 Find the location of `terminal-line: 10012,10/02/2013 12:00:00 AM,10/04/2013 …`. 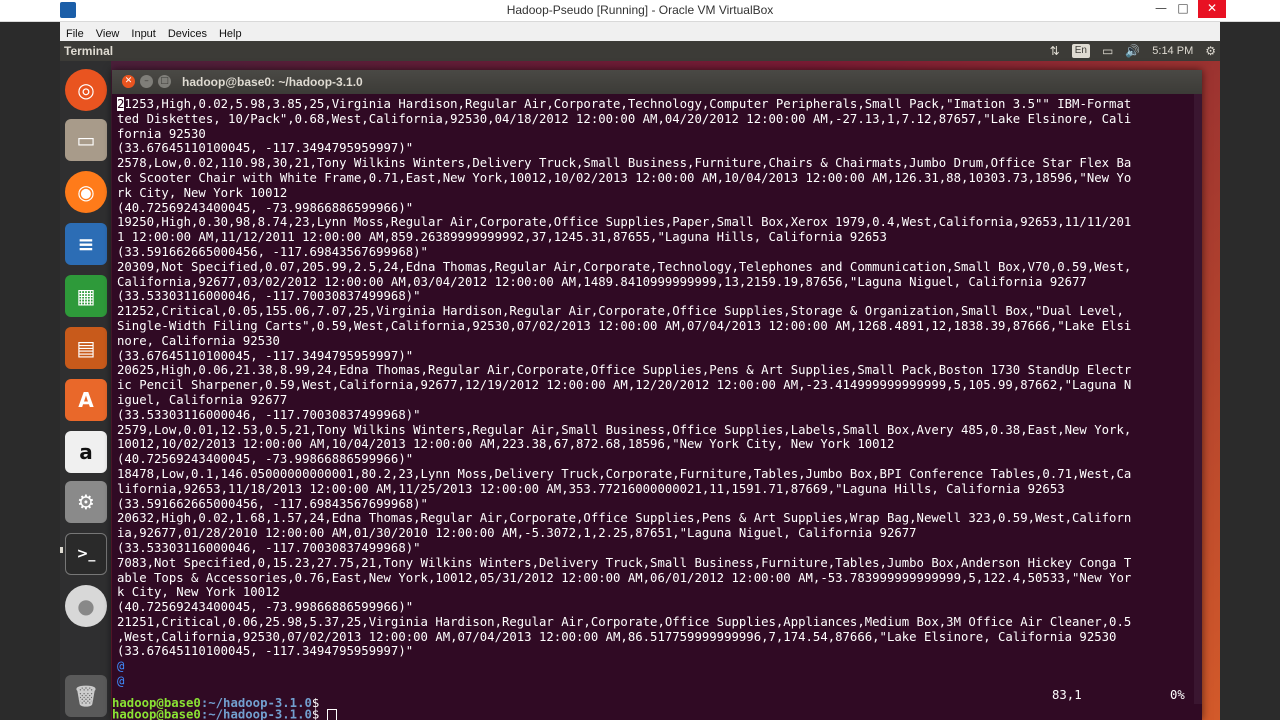

terminal-line: 10012,10/02/2013 12:00:00 AM,10/04/2013 … is located at coordinates (506, 444).